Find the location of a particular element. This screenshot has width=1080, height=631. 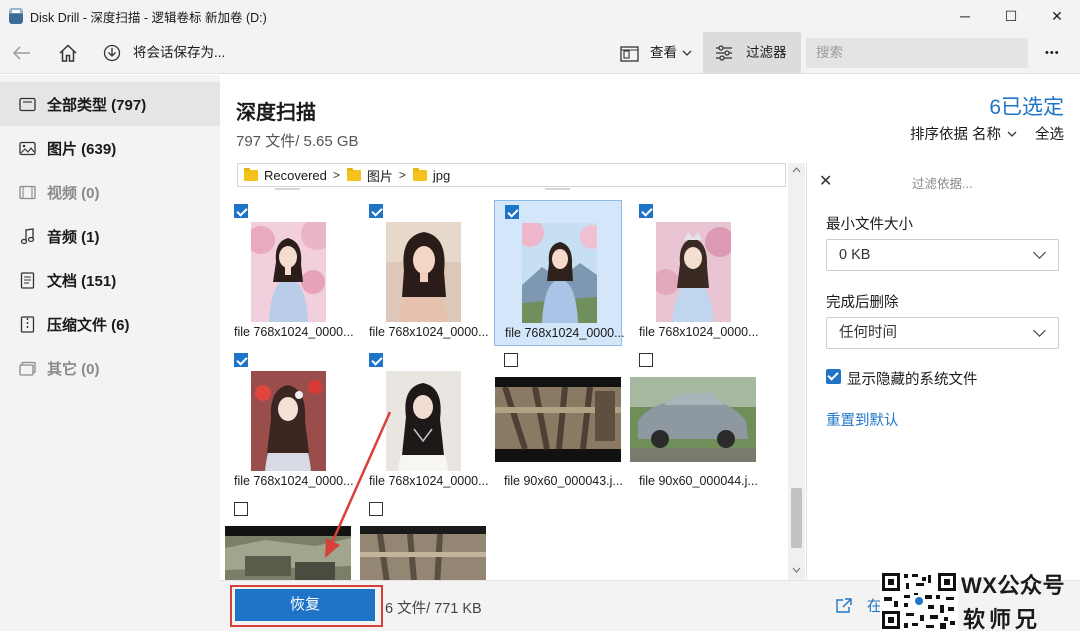

scroll-thumb is located at coordinates (796, 518).